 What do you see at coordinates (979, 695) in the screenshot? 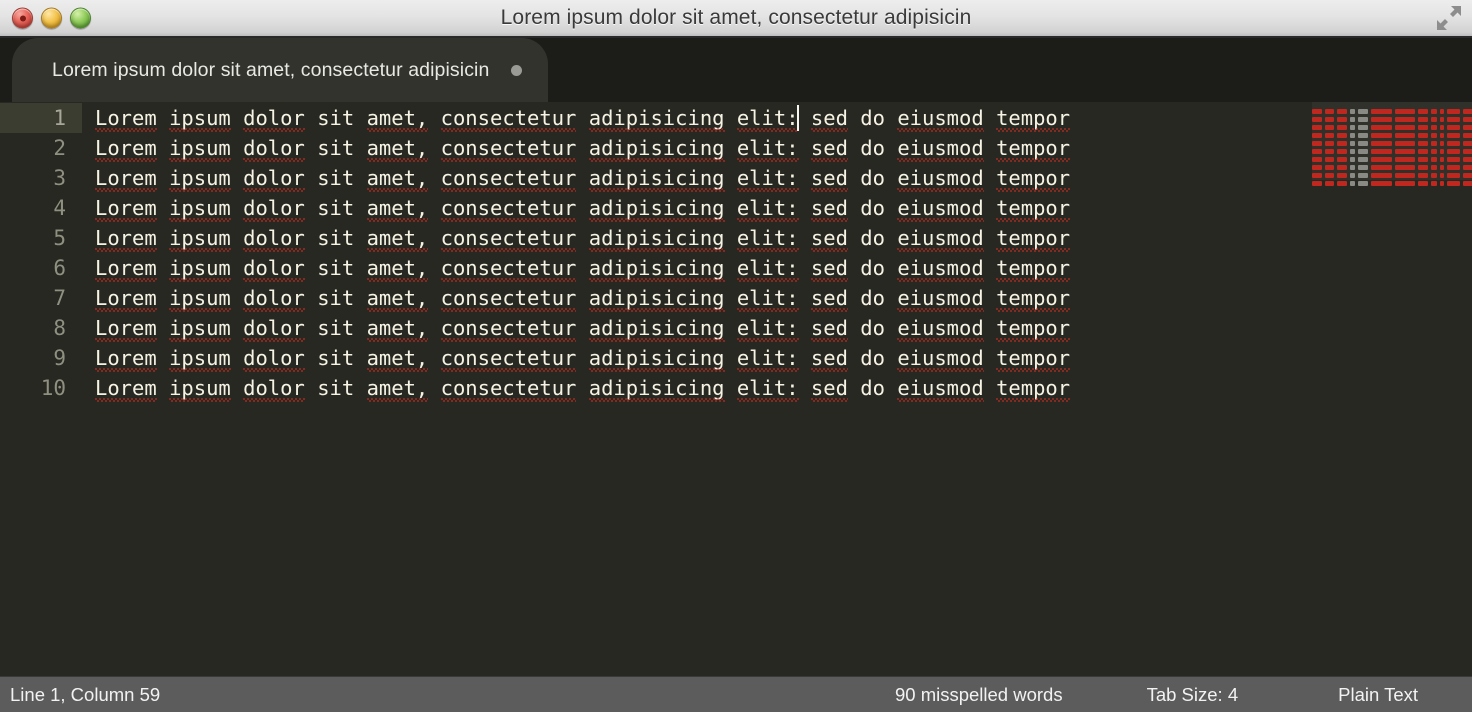
I see `status-spellcheck-count: 90 misspelled words` at bounding box center [979, 695].